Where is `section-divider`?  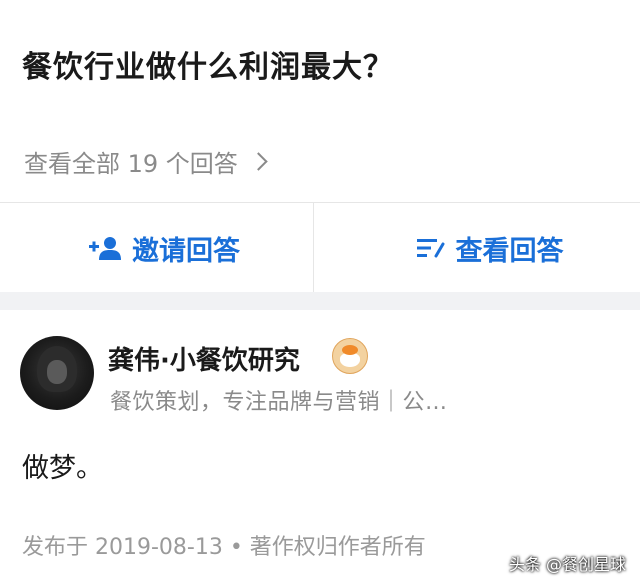 section-divider is located at coordinates (320, 301).